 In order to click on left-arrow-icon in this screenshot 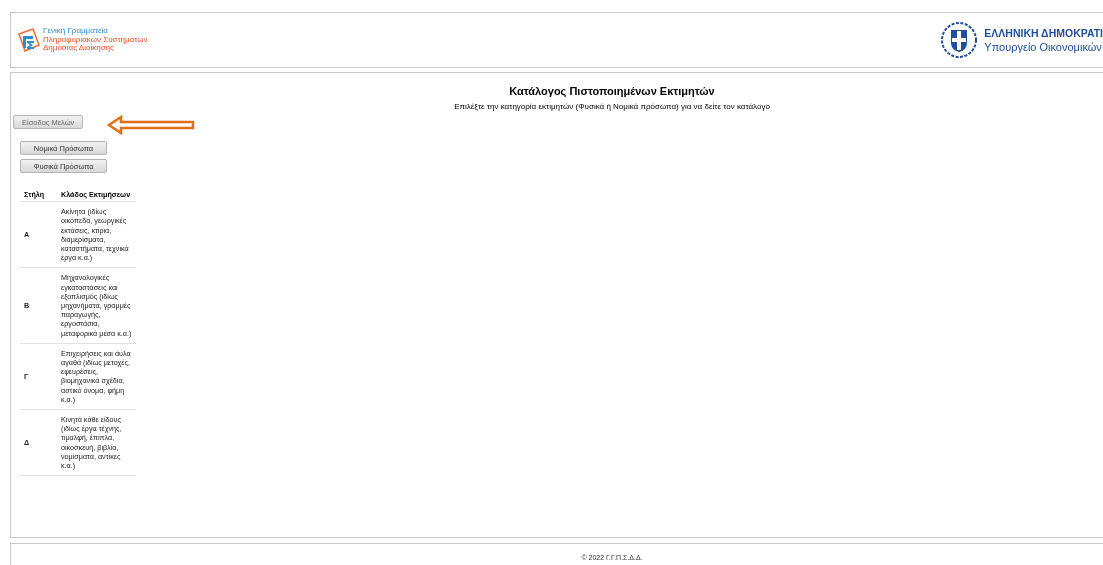, I will do `click(151, 125)`.